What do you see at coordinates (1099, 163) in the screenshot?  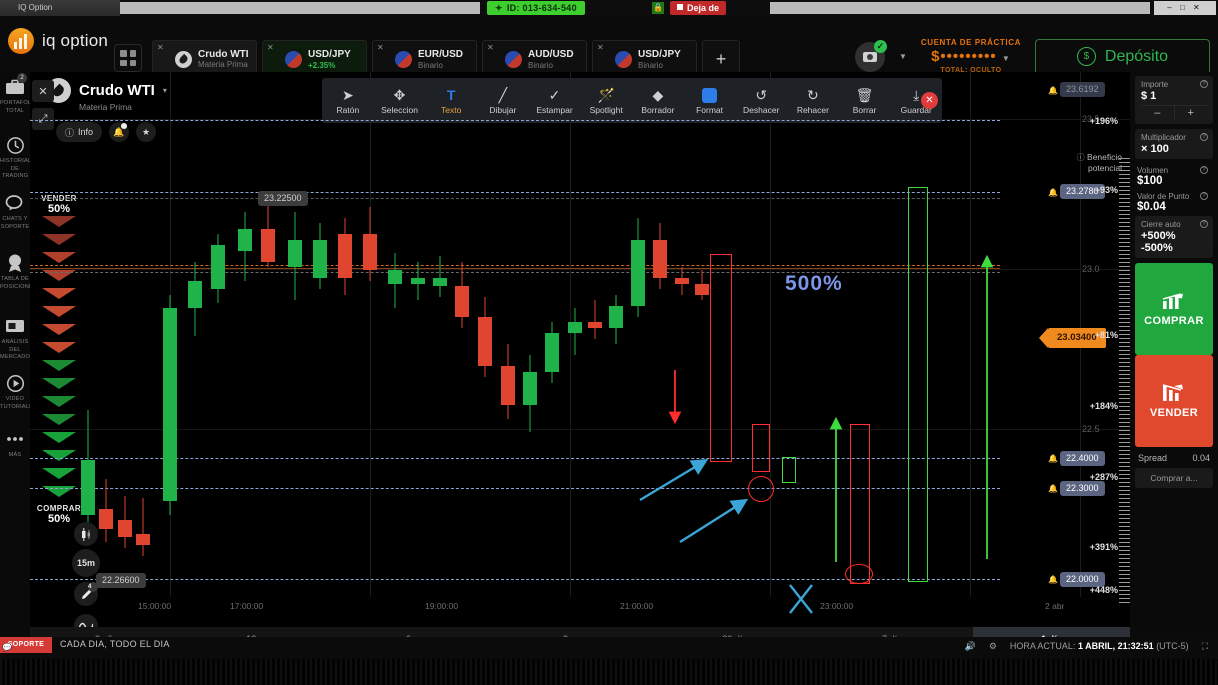 I see `profit-potential-label: ⓘ Beneficio potencial` at bounding box center [1099, 163].